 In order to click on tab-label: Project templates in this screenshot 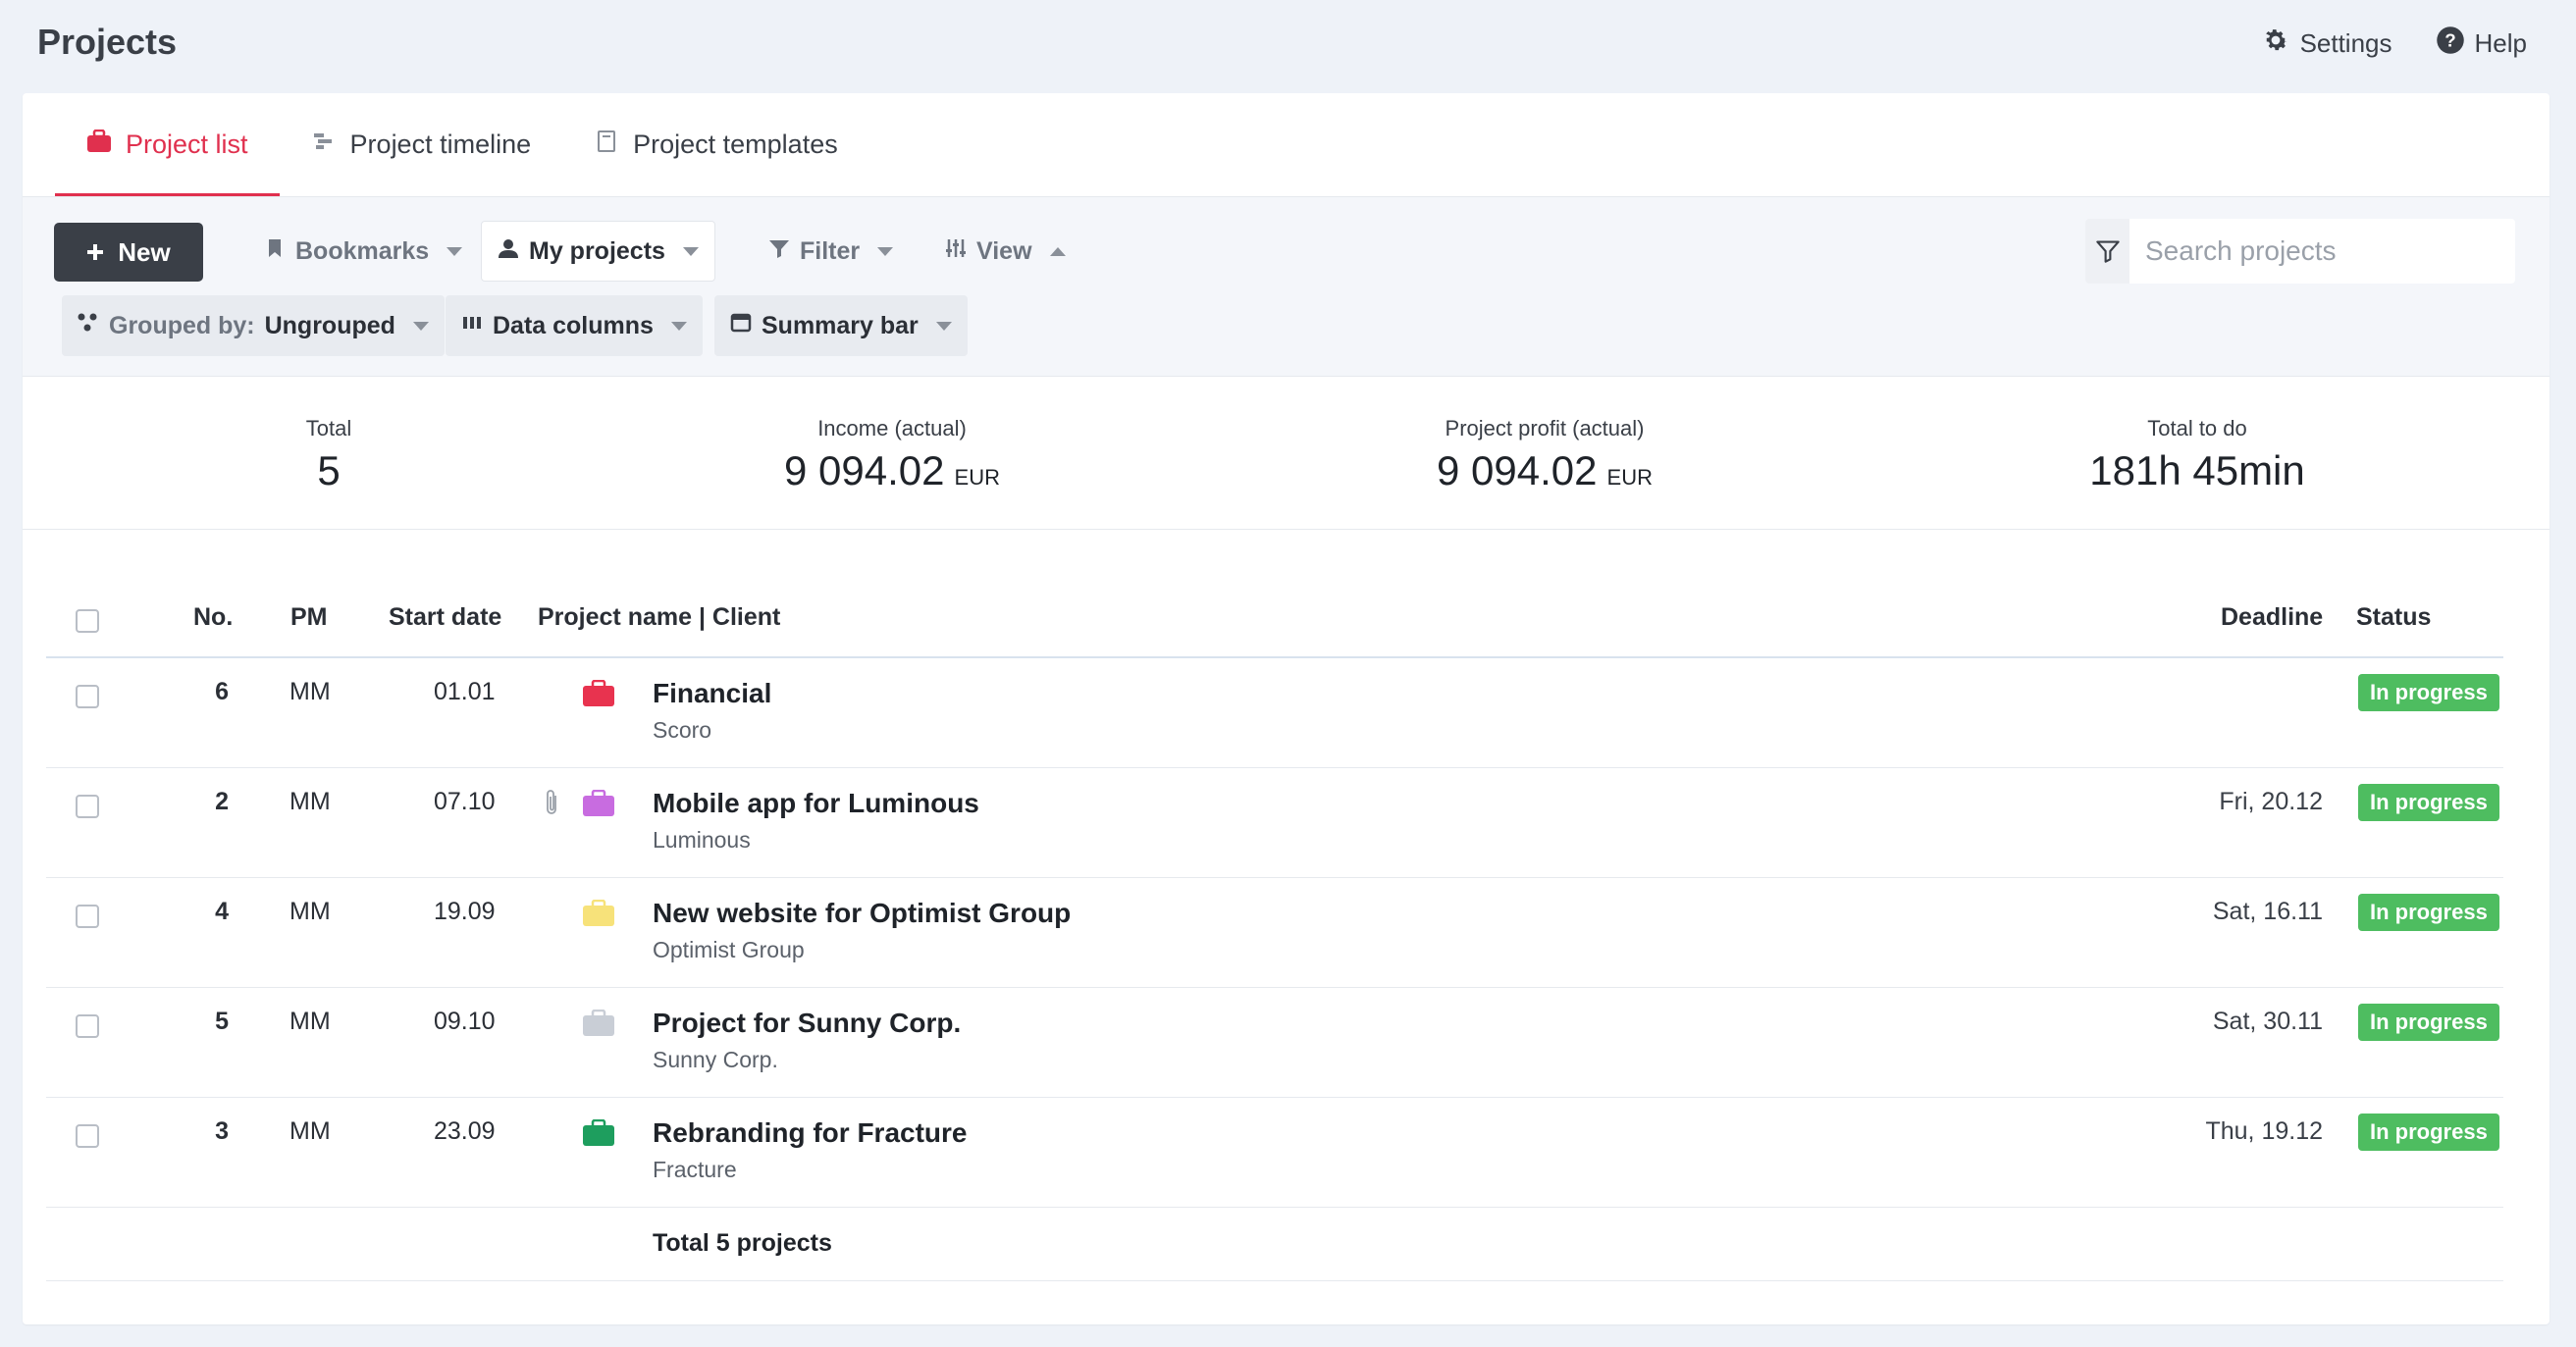, I will do `click(735, 144)`.